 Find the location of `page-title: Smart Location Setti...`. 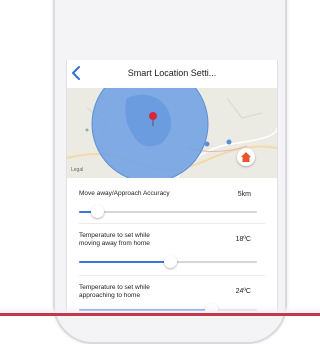

page-title: Smart Location Setti... is located at coordinates (172, 73).